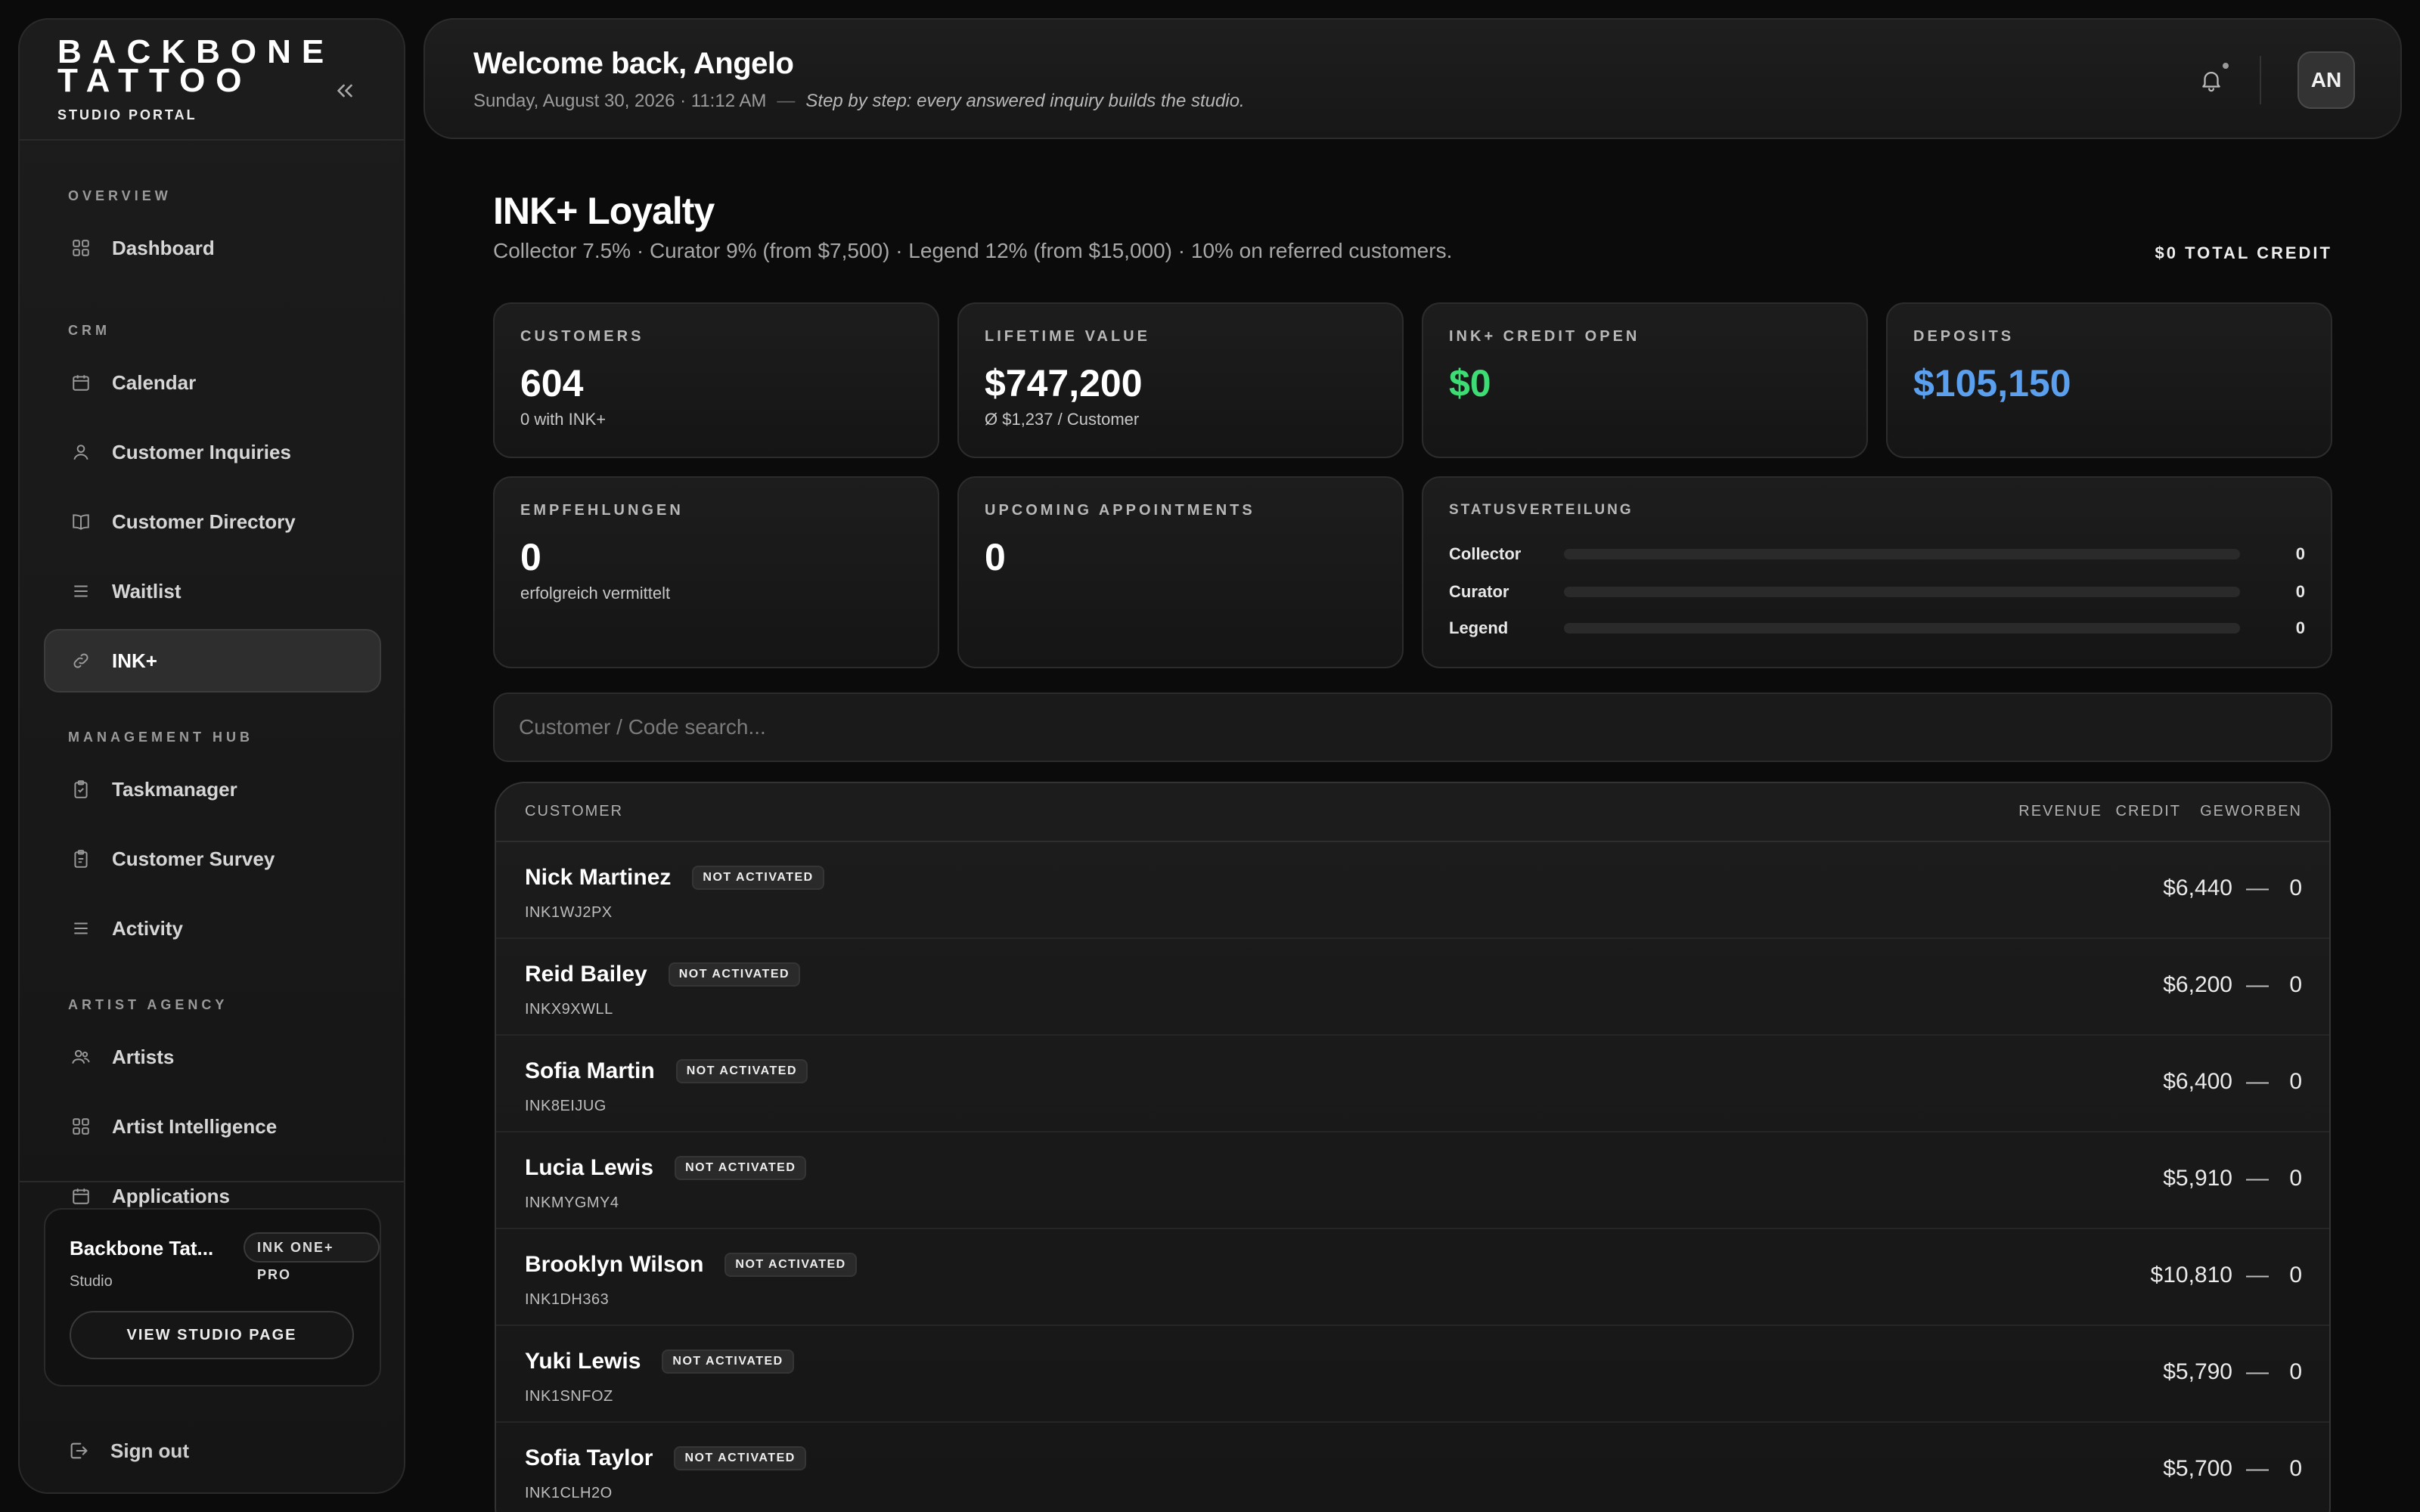 The image size is (2420, 1512). Describe the element at coordinates (2060, 812) in the screenshot. I see `column-header-revenue: REVENUE` at that location.